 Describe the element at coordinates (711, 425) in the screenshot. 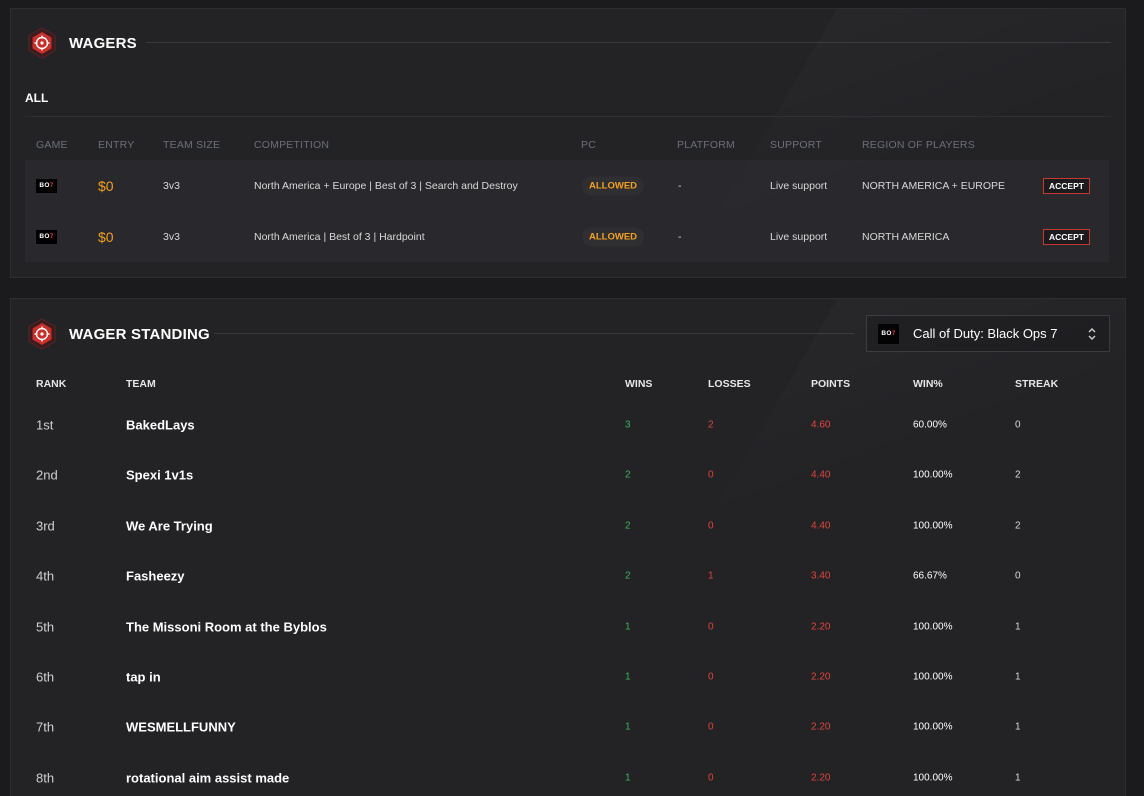

I see `losses: 2` at that location.